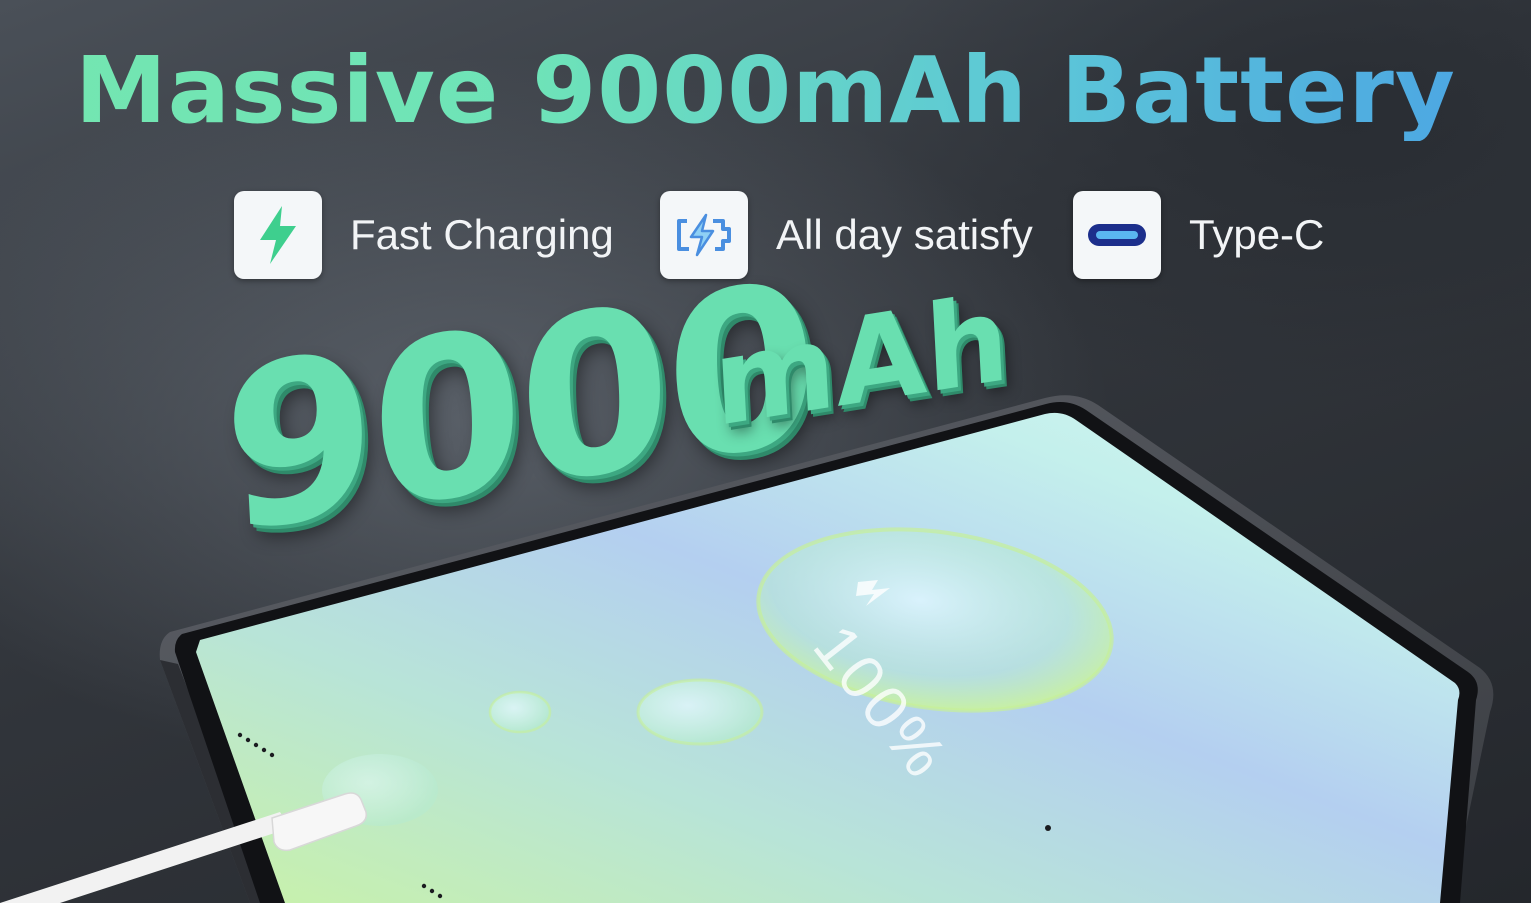  What do you see at coordinates (700, 712) in the screenshot?
I see `medium-bubble` at bounding box center [700, 712].